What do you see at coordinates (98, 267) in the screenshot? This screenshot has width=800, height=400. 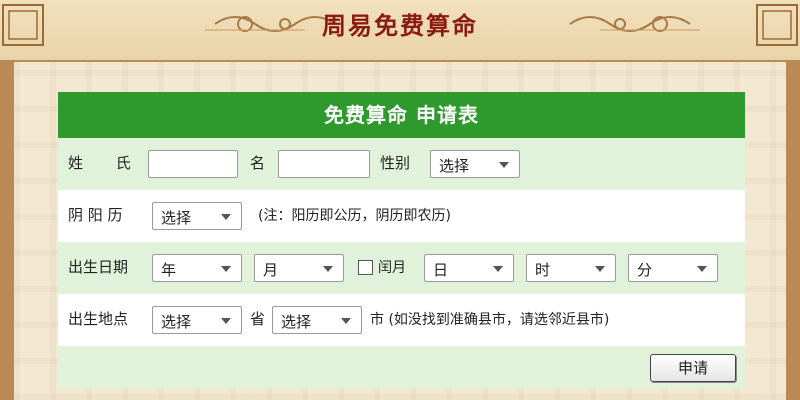 I see `birth-date-label: 出生日期` at bounding box center [98, 267].